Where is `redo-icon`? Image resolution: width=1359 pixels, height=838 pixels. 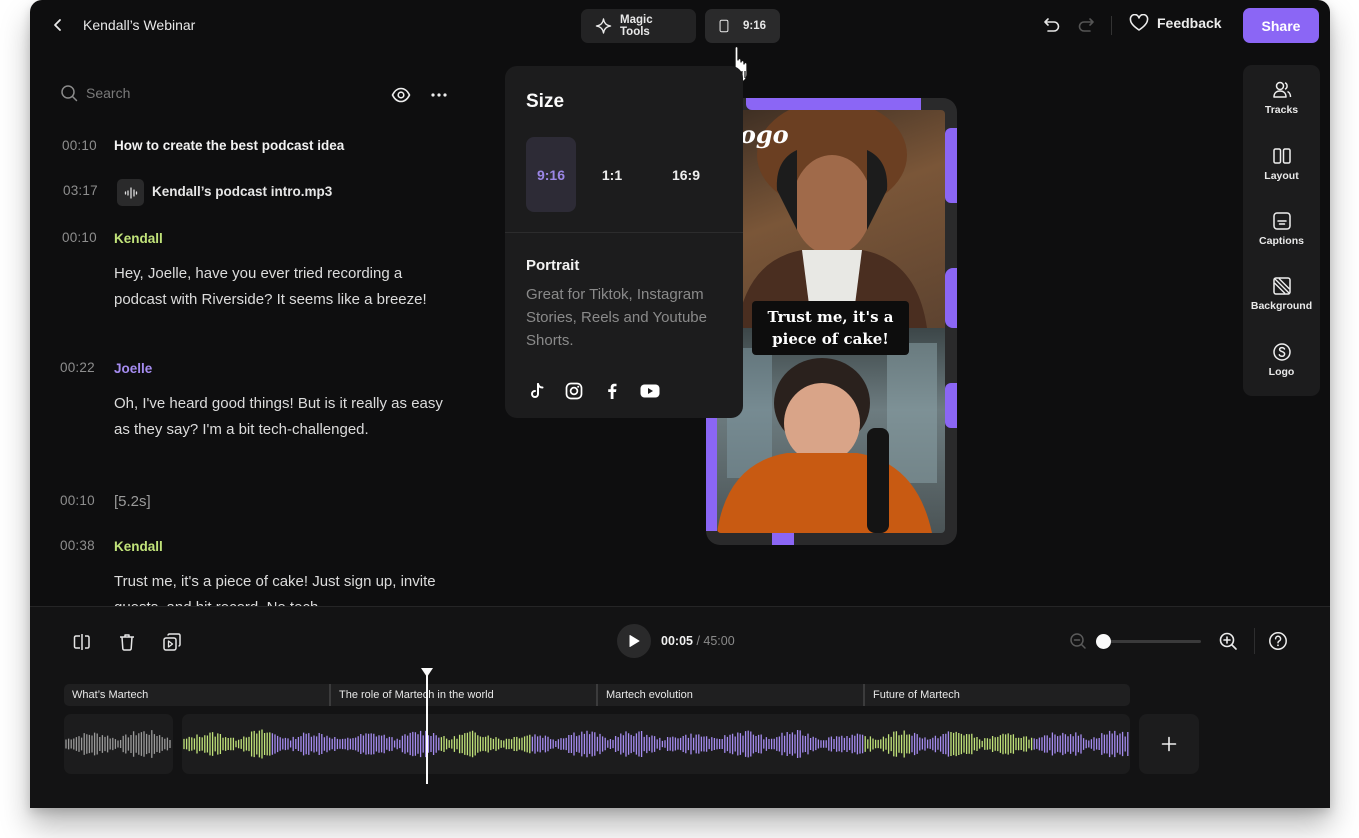 redo-icon is located at coordinates (1086, 25).